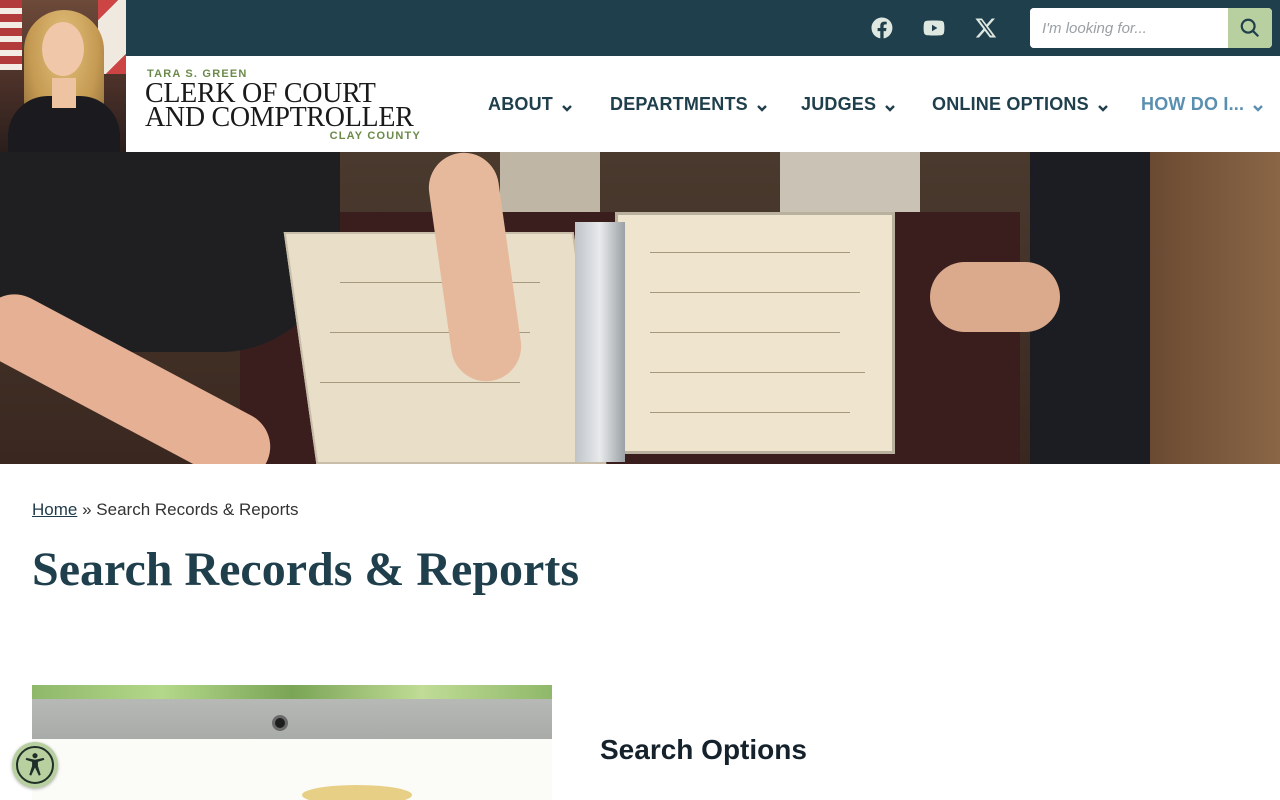  I want to click on nav-label: DEPARTMENTS, so click(679, 103).